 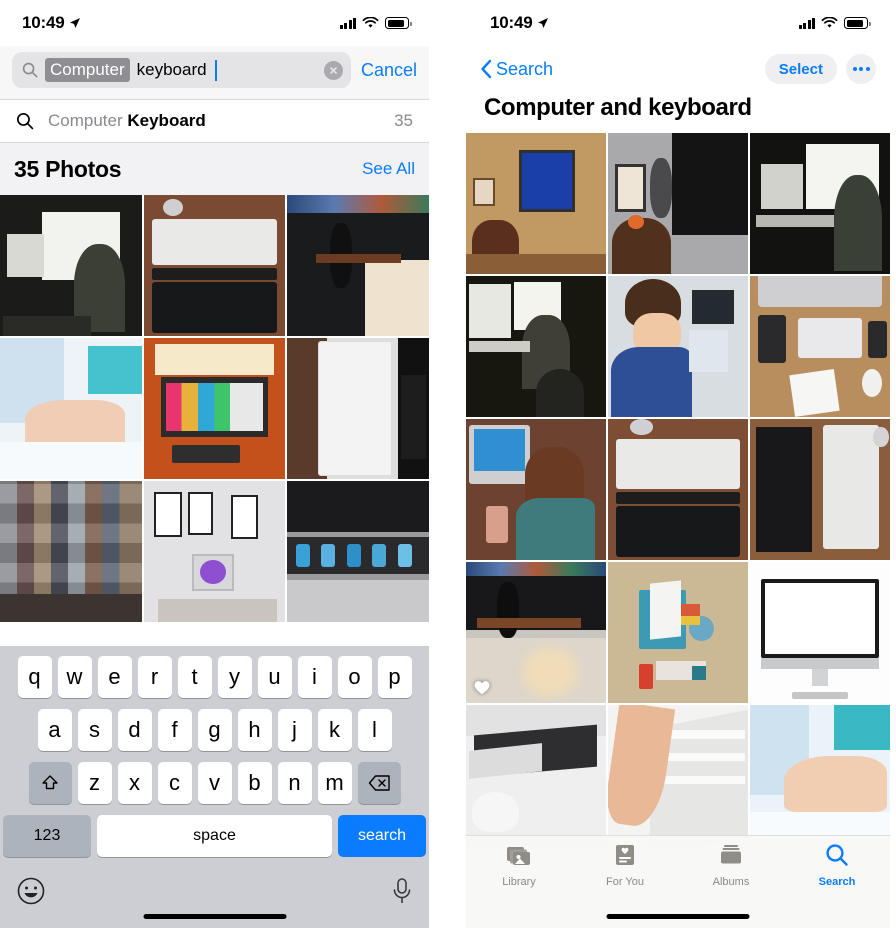 What do you see at coordinates (71, 265) in the screenshot?
I see `photo-thumbnail-bw-person-at-imac-desk` at bounding box center [71, 265].